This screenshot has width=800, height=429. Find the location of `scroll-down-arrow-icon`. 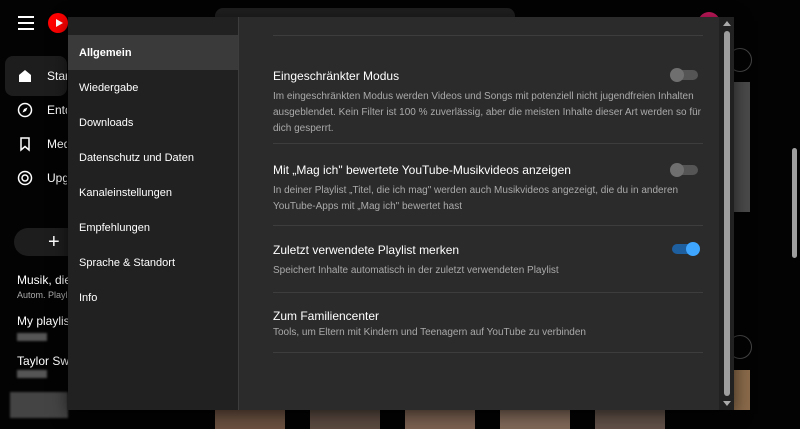

scroll-down-arrow-icon is located at coordinates (727, 403).